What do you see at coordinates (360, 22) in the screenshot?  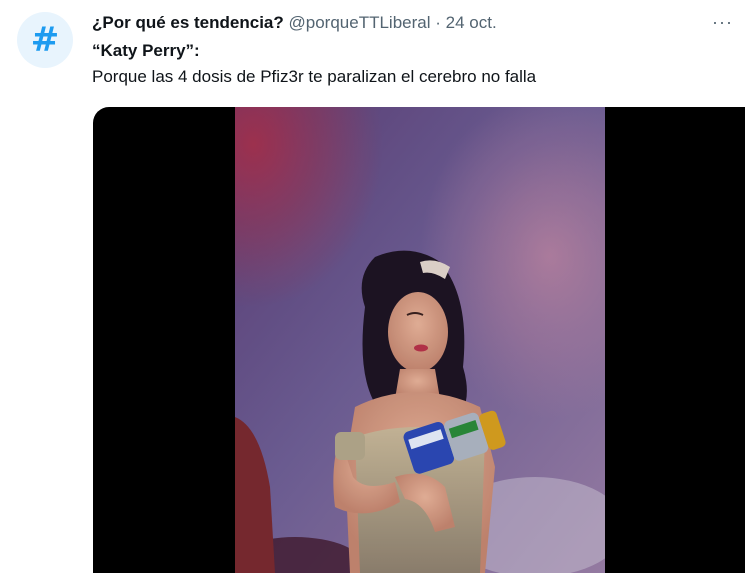 I see `user-handle: @porqueTTLiberal` at bounding box center [360, 22].